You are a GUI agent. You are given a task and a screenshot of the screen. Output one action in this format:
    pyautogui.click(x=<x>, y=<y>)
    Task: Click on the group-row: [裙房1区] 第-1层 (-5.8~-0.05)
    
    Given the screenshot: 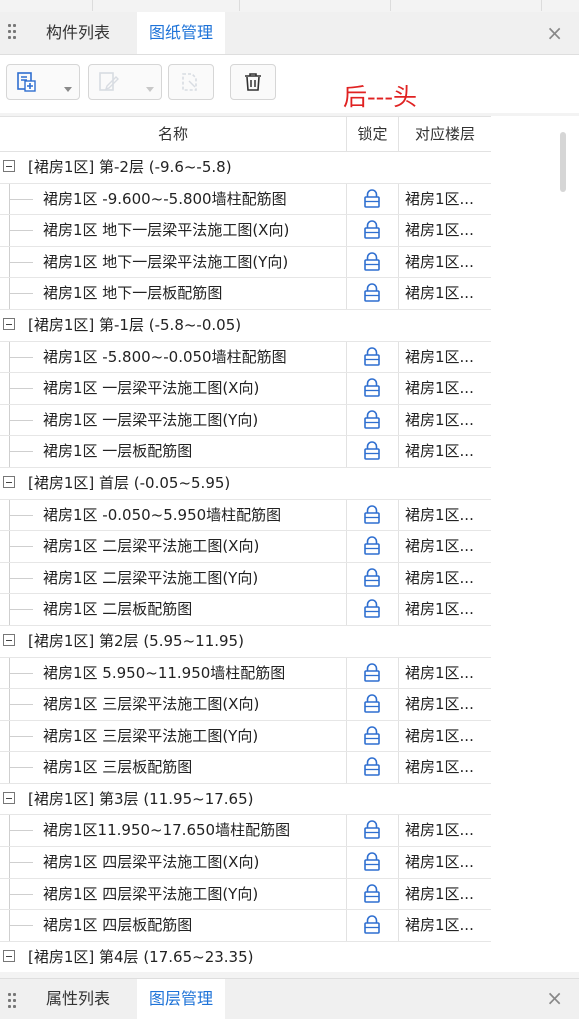 What is the action you would take?
    pyautogui.click(x=245, y=326)
    